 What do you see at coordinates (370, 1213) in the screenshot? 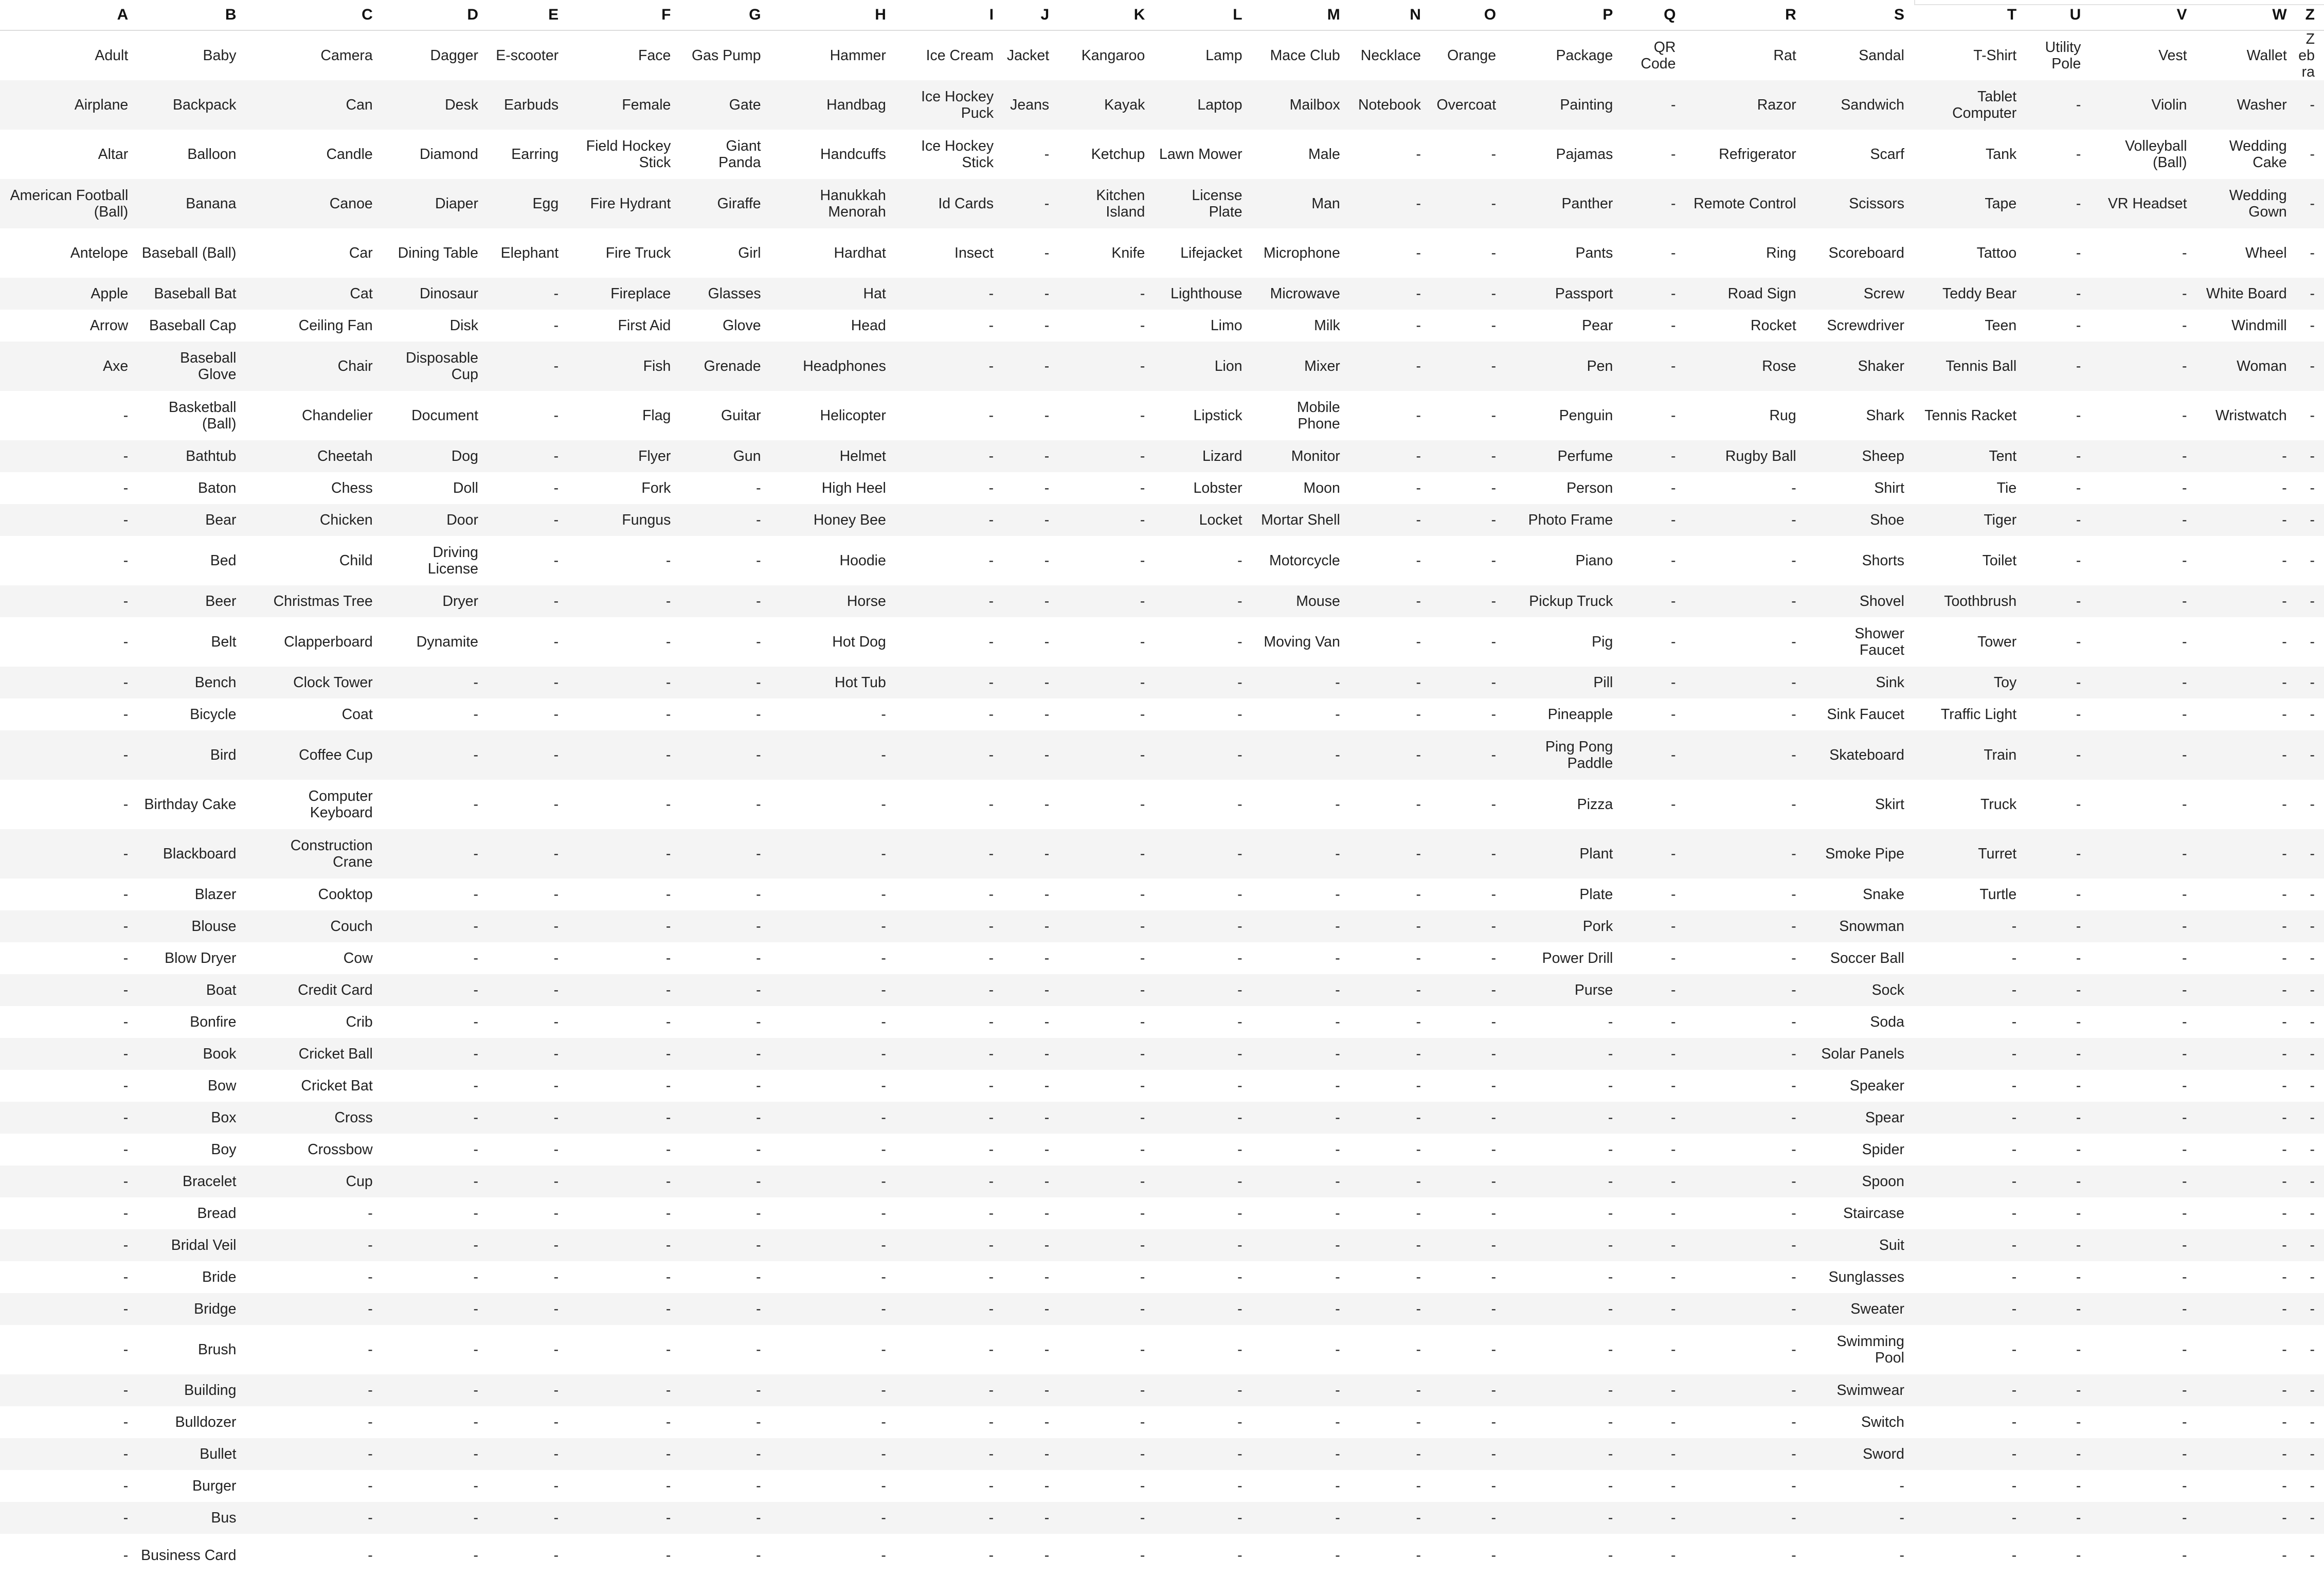
I see `table-cell-c: -` at bounding box center [370, 1213].